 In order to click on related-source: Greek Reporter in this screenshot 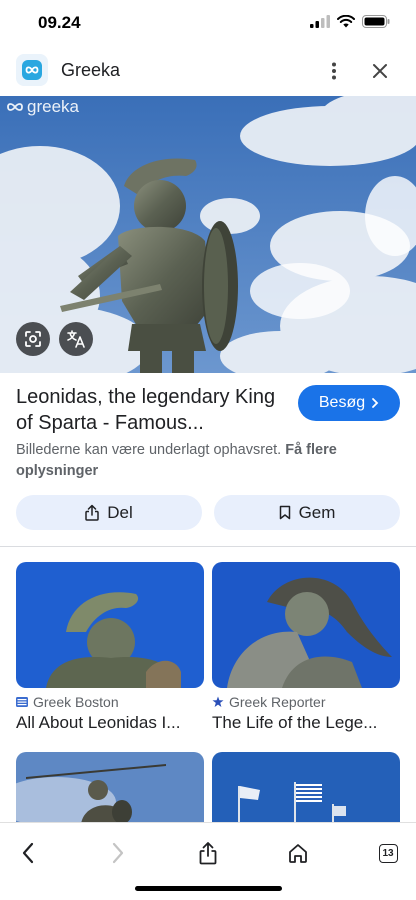, I will do `click(306, 702)`.